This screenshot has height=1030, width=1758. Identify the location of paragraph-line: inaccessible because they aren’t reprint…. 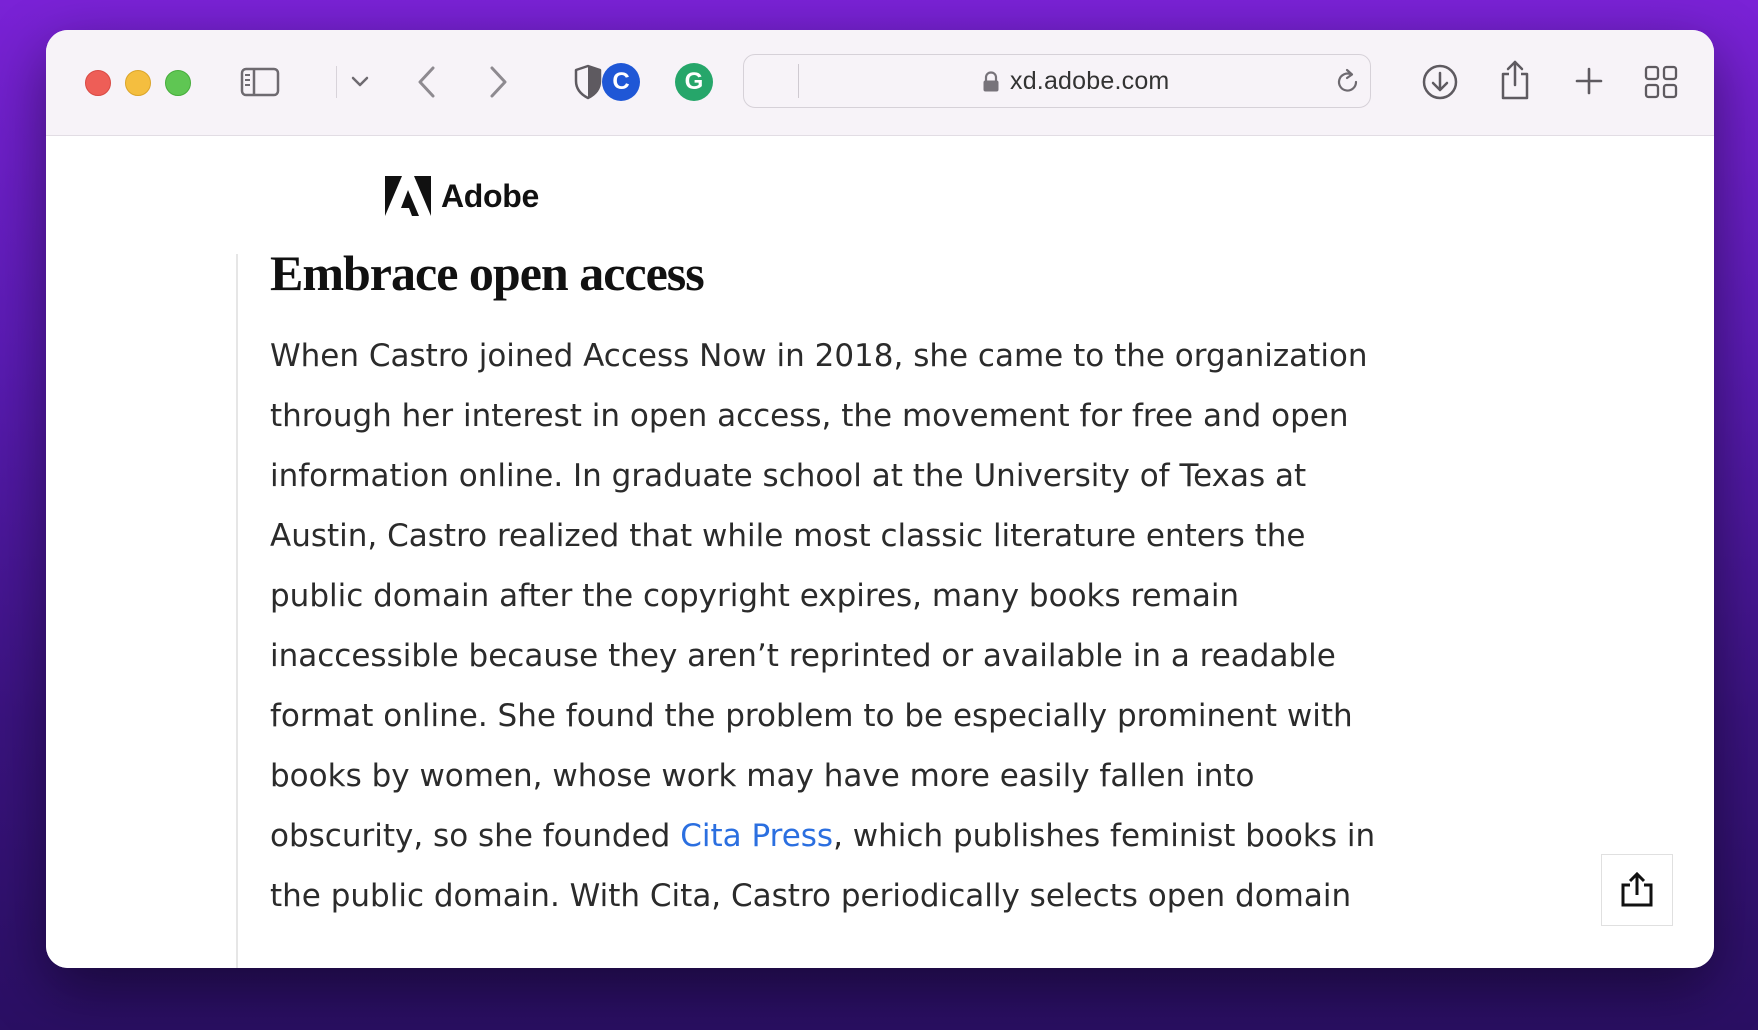
(803, 656).